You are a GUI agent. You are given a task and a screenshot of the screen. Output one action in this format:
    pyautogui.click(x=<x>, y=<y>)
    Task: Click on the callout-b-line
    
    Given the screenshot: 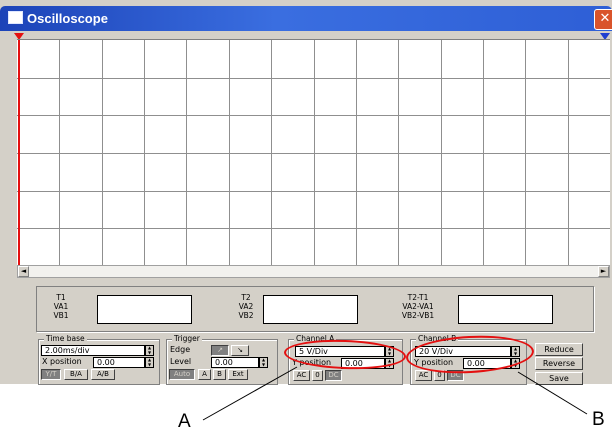 What is the action you would take?
    pyautogui.click(x=552, y=393)
    